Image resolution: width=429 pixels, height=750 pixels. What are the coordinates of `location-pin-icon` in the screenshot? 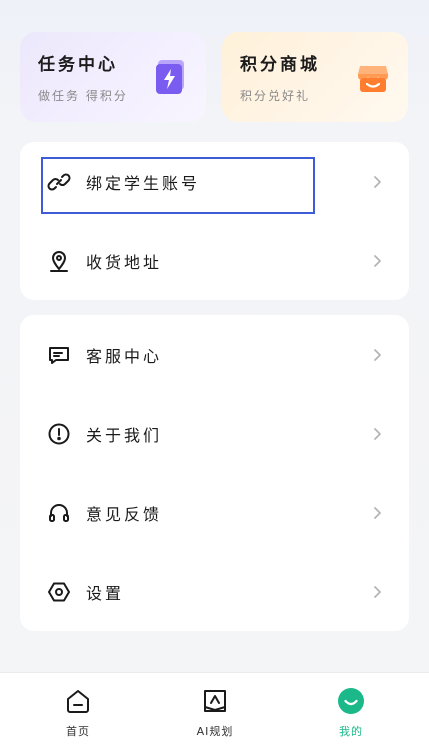 It's located at (59, 261).